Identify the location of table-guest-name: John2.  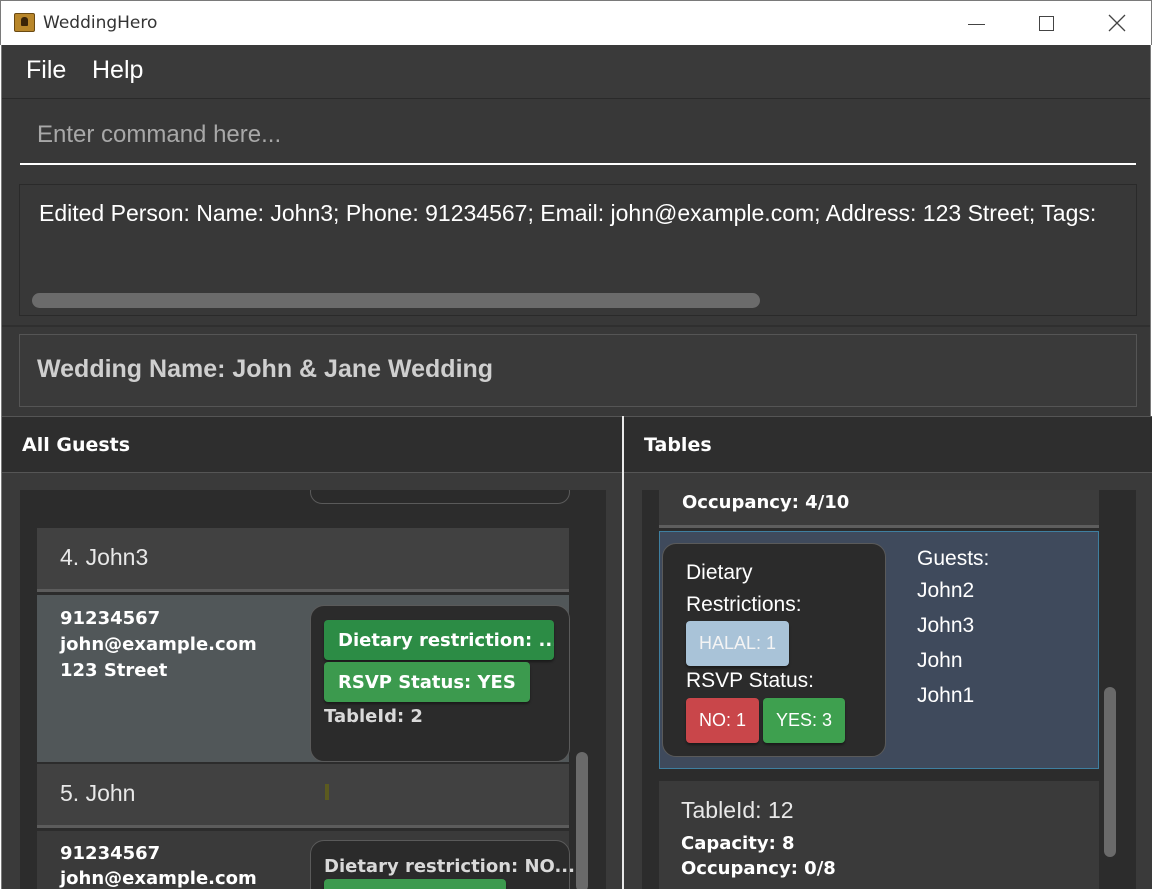
(946, 590).